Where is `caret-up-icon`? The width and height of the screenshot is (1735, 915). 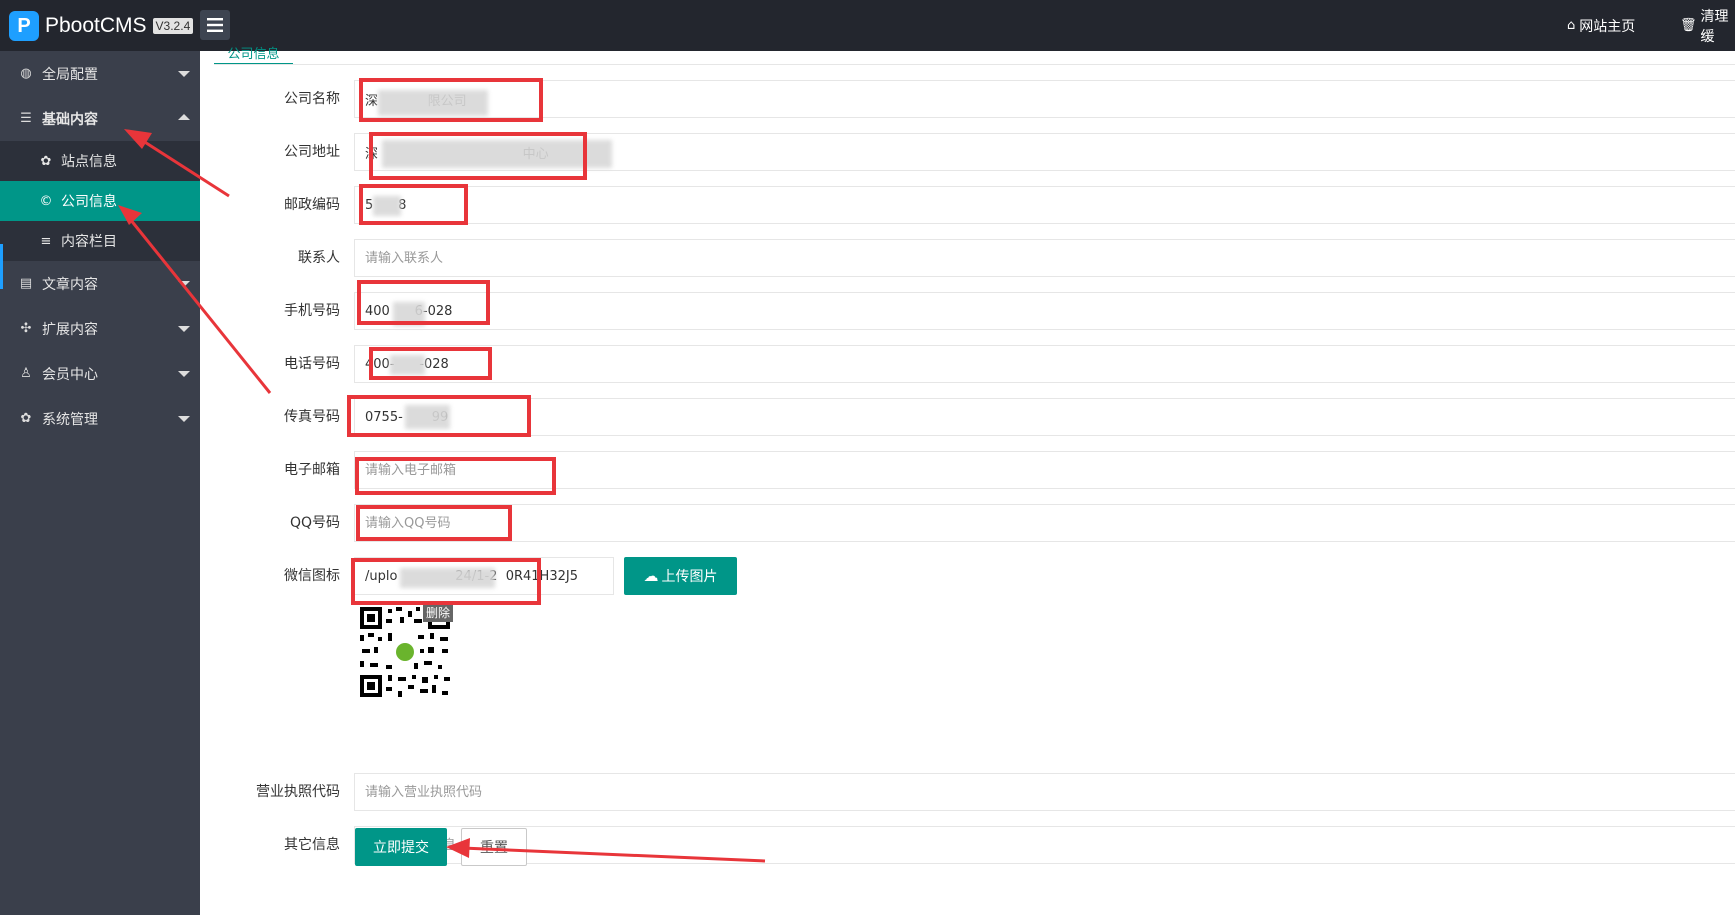
caret-up-icon is located at coordinates (184, 117).